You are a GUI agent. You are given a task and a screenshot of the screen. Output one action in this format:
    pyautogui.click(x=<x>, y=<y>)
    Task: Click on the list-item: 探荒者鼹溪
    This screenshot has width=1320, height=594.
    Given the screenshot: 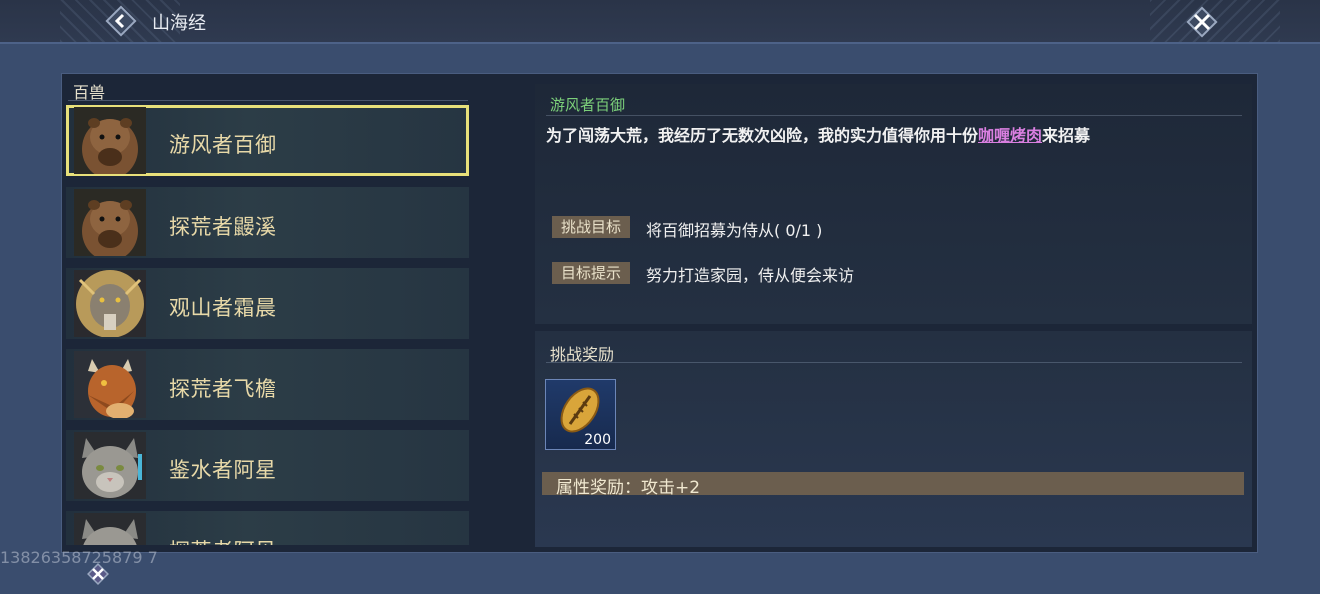 What is the action you would take?
    pyautogui.click(x=267, y=222)
    